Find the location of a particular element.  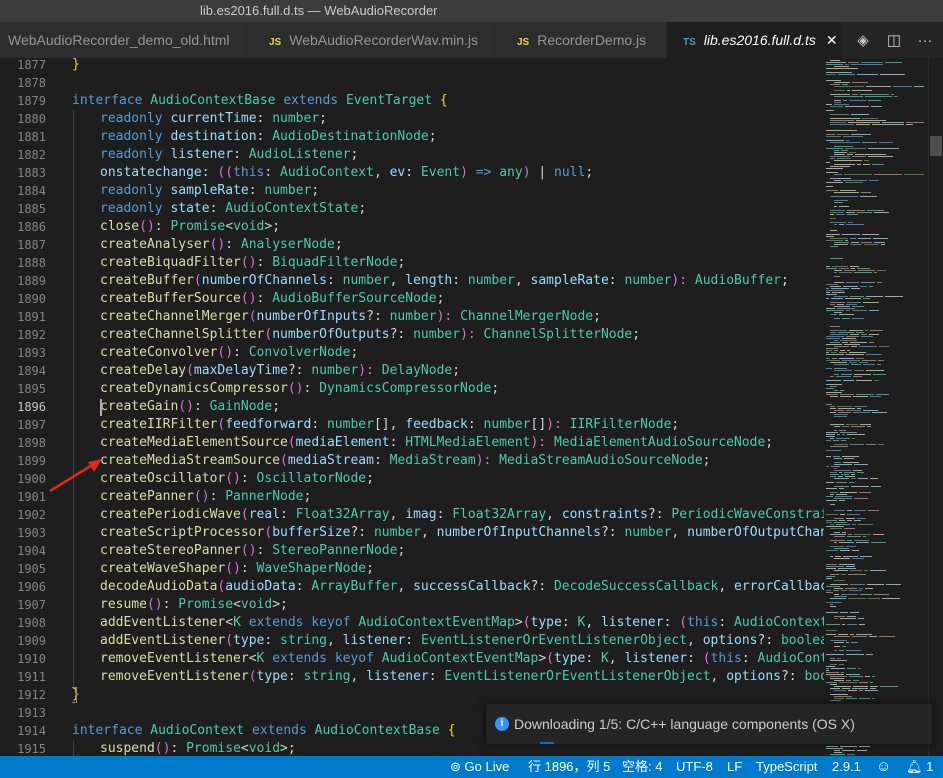

line-number: 1908 is located at coordinates (23, 623).